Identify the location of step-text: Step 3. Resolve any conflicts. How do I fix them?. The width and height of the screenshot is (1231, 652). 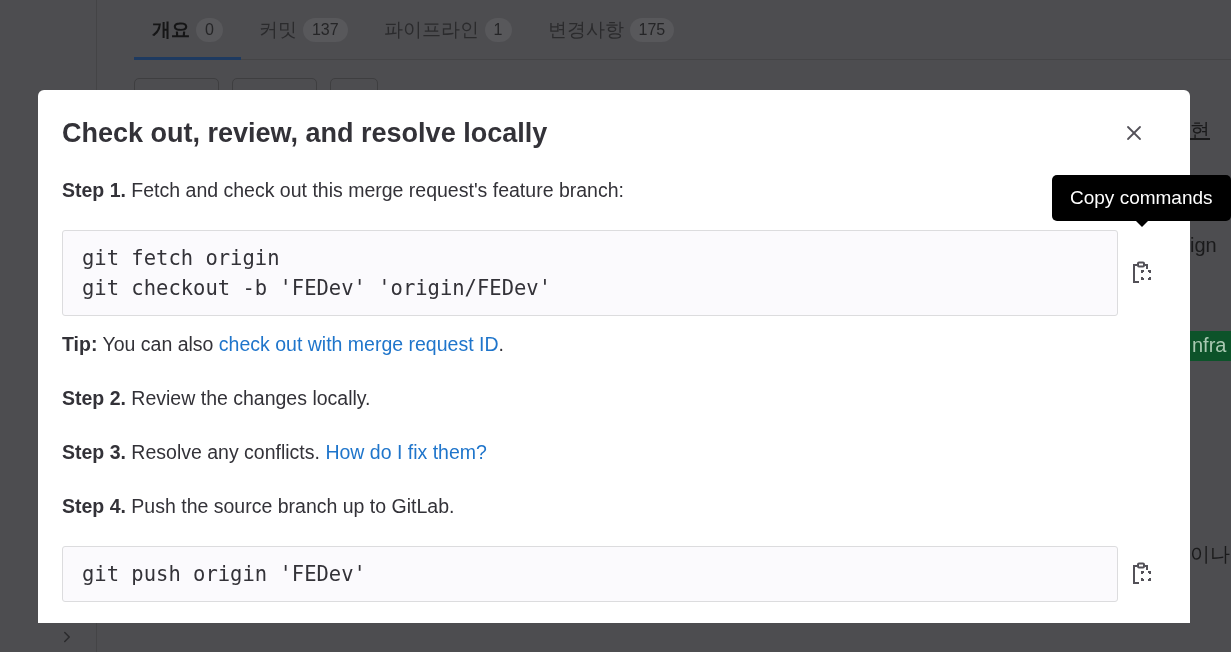
(274, 452).